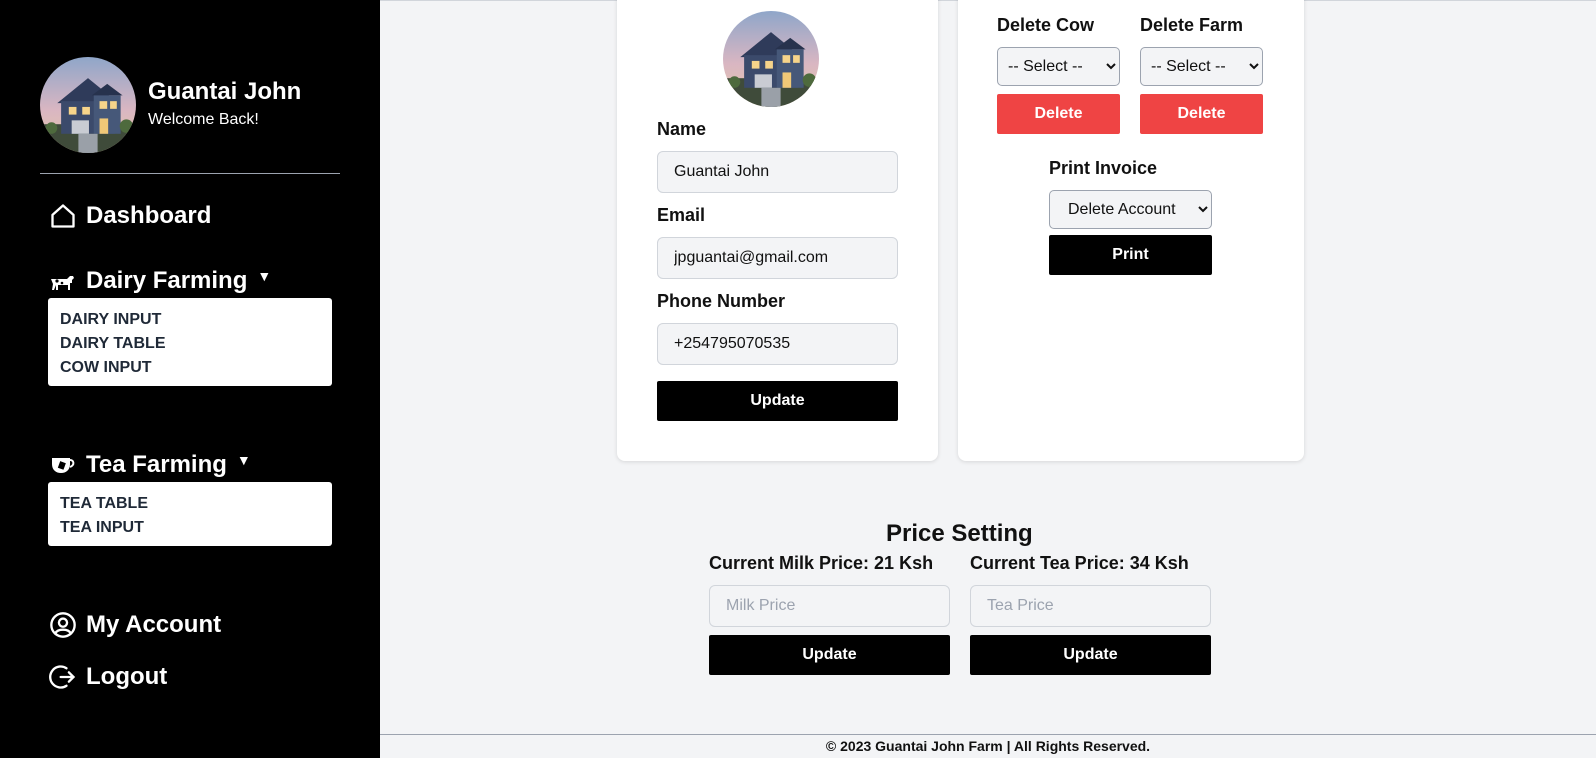 The height and width of the screenshot is (758, 1596). I want to click on sidebar-item-dairy-farming: Dairy Farming ▼, so click(160, 281).